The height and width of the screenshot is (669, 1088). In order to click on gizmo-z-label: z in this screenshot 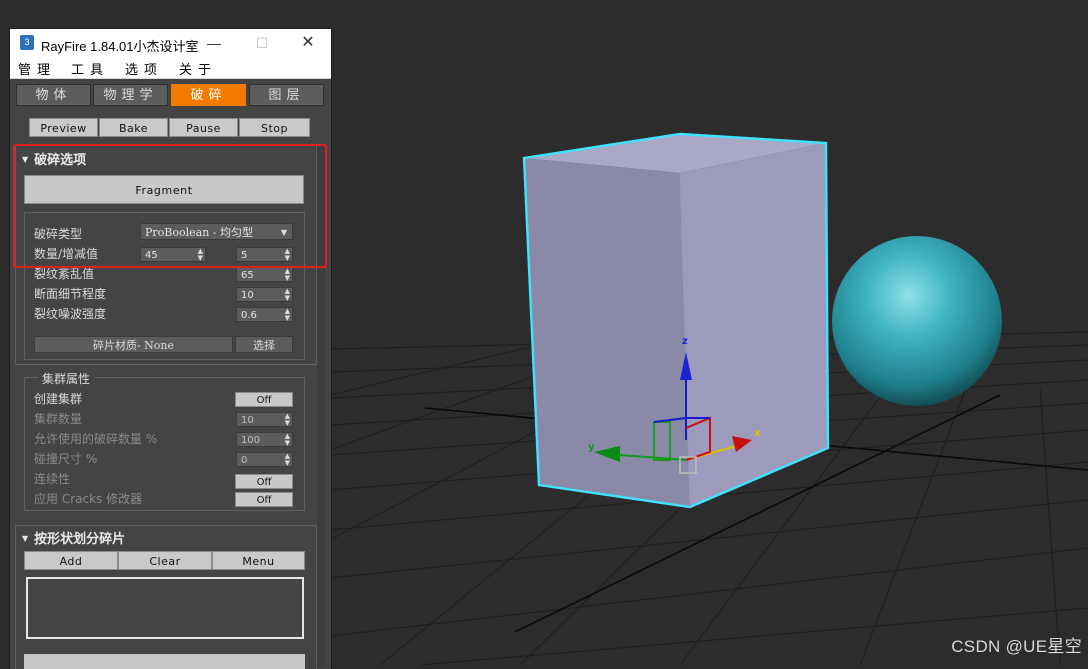, I will do `click(685, 341)`.